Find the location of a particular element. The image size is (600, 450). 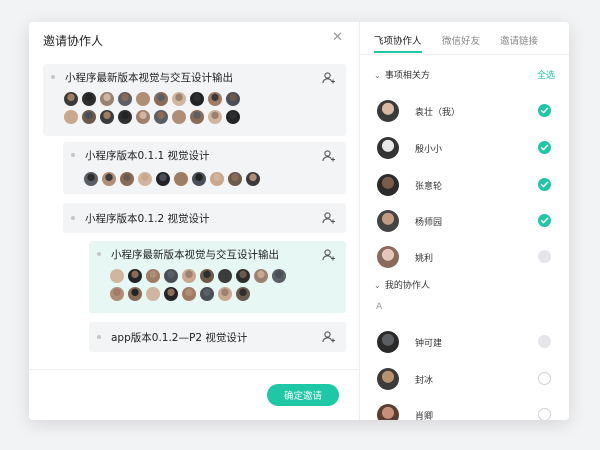

task-name: 小程序版本0.1.1 视觉设计 is located at coordinates (147, 156).